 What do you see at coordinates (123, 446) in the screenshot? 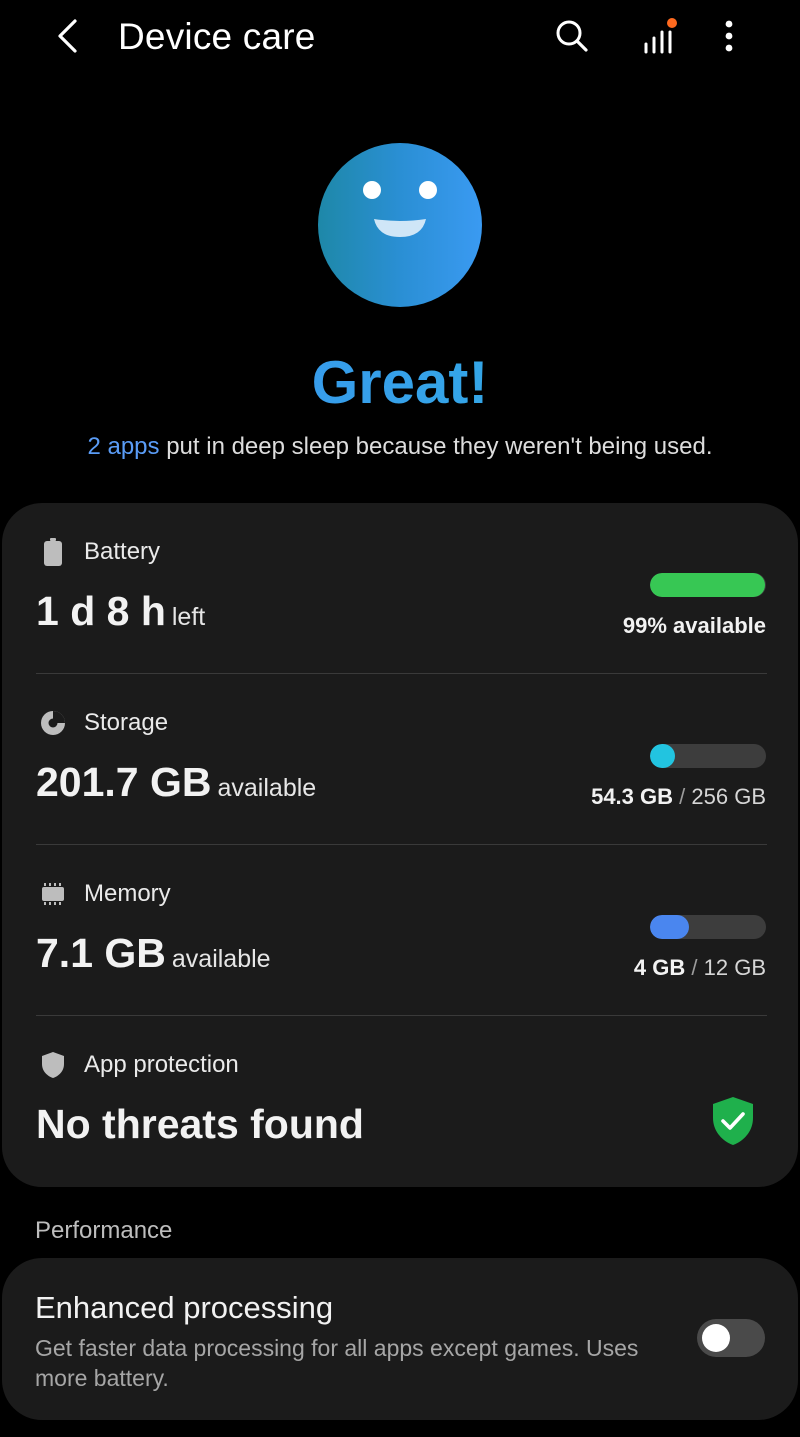
I see `sleeping-apps-link: 2 apps` at bounding box center [123, 446].